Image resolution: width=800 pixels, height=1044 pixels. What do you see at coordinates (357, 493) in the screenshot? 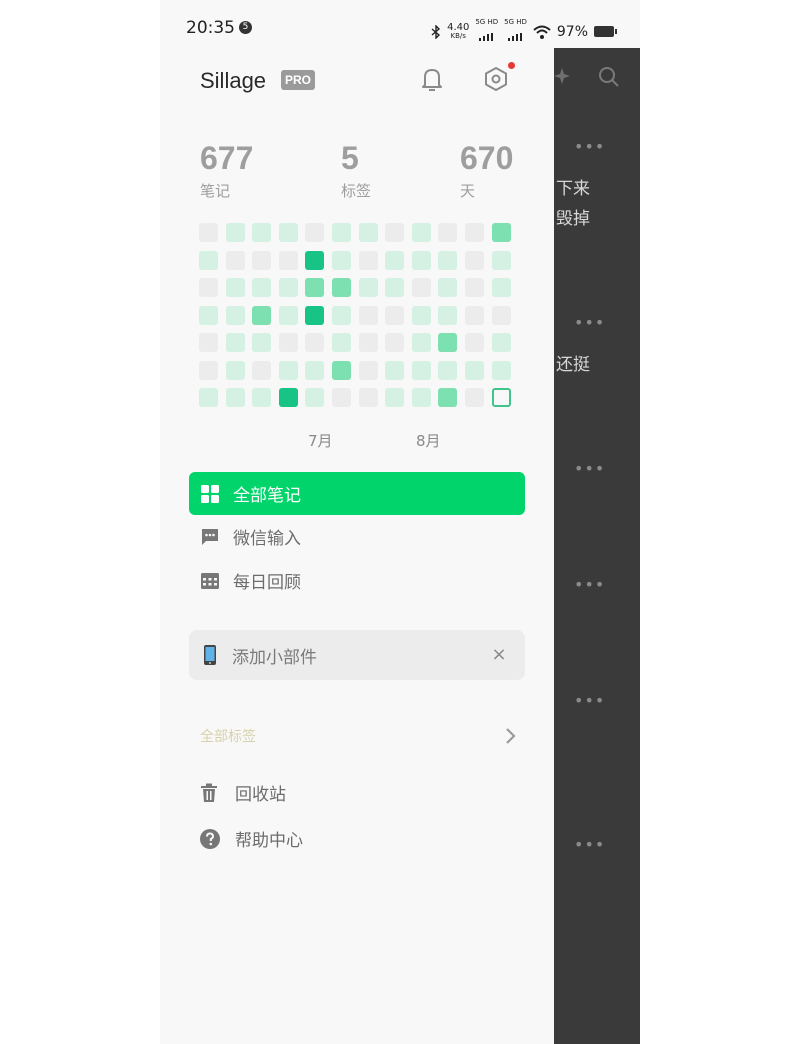
I see `nav-all-notes: 全部笔记` at bounding box center [357, 493].